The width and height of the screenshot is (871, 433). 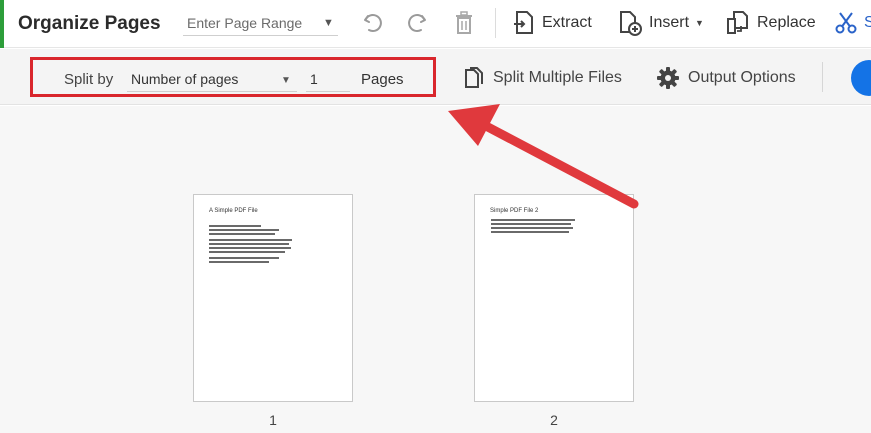 I want to click on split-settings-highlight: Split by Number of pages ▼ 1 Pages, so click(x=233, y=77).